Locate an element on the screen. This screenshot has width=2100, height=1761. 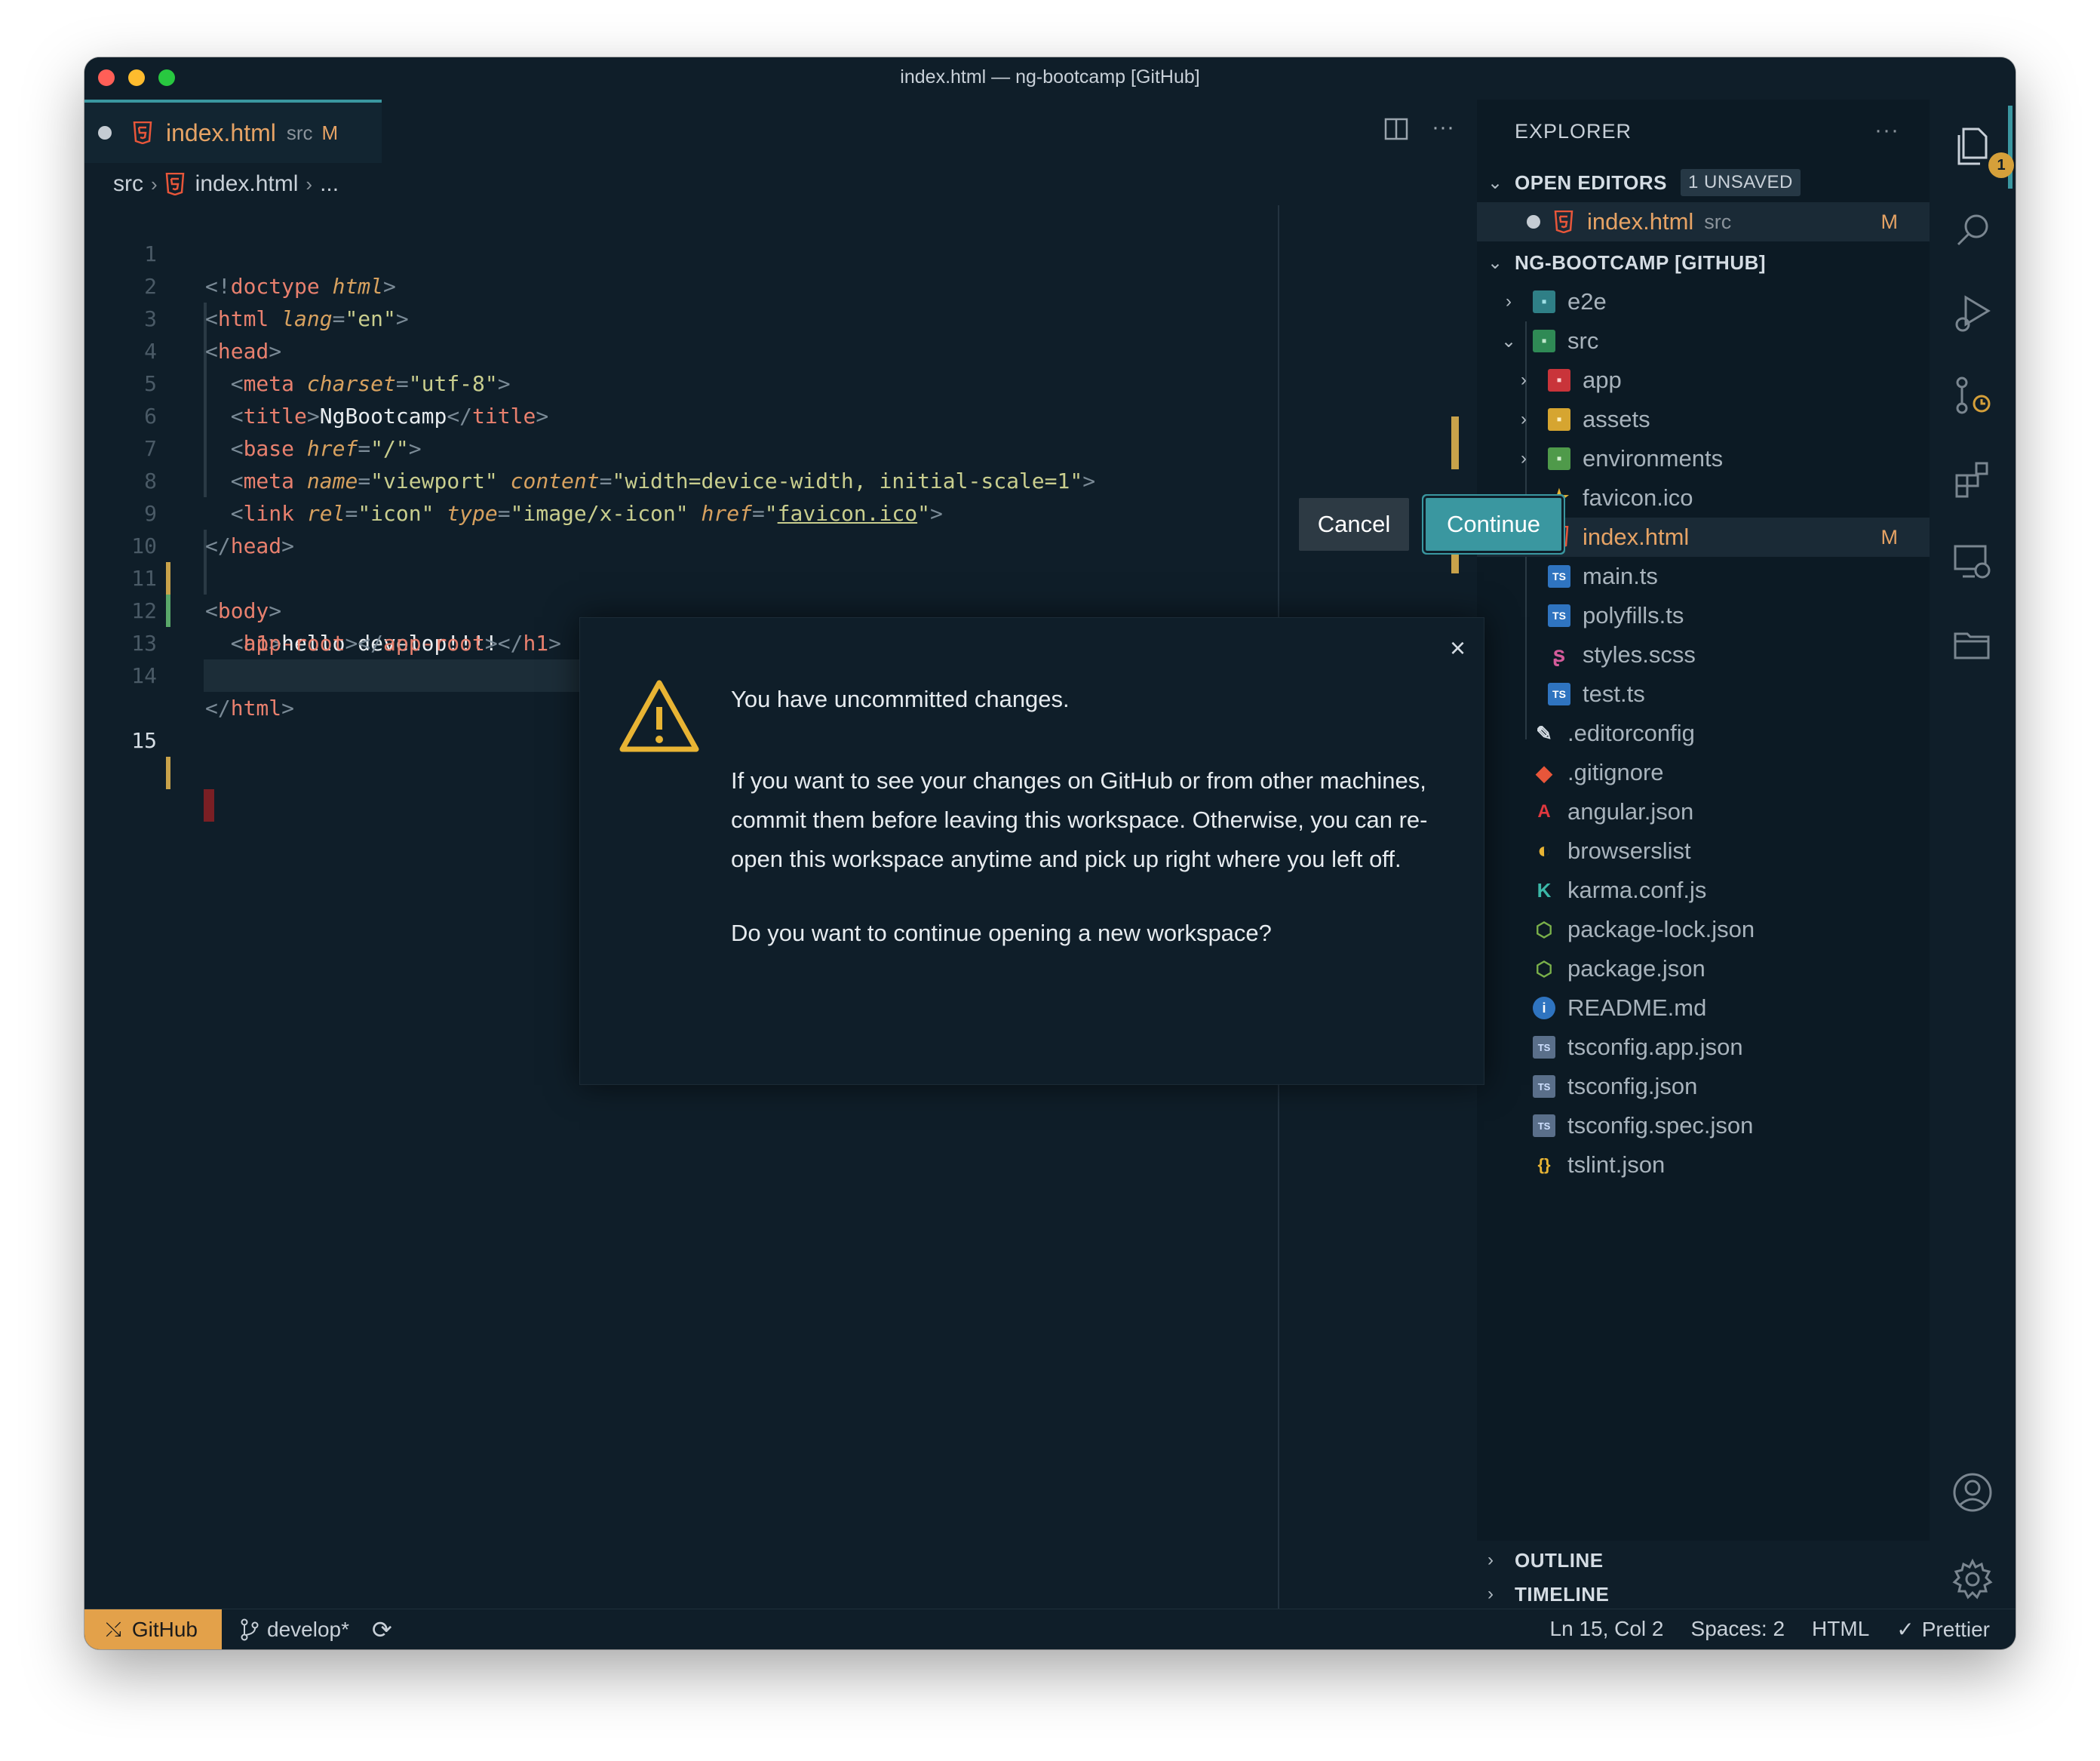
tree-item-tsconfig-app: TS tsconfig.app.json is located at coordinates (1703, 1047).